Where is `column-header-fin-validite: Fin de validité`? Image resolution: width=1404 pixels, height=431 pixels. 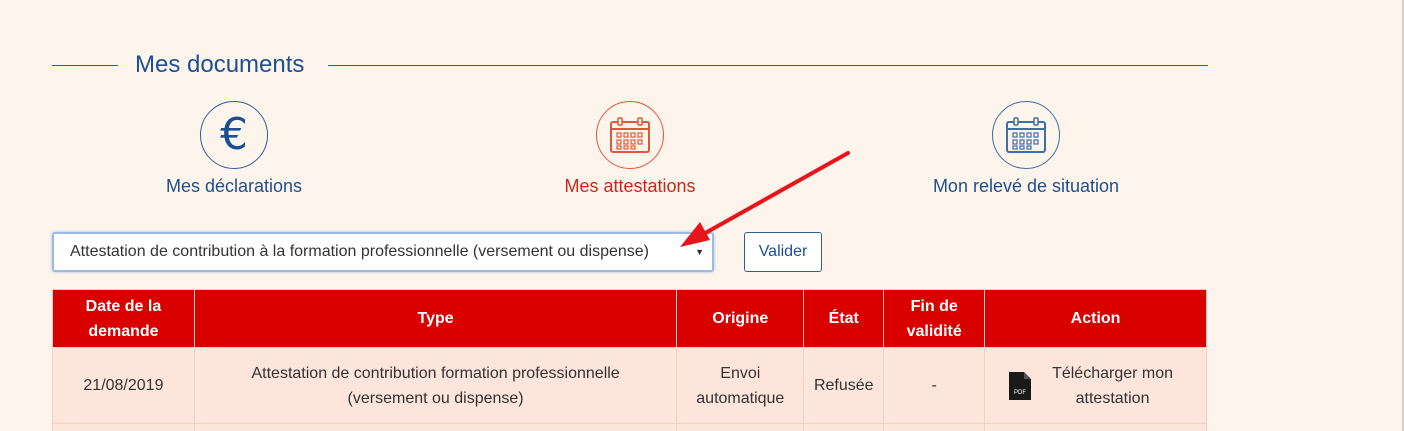
column-header-fin-validite: Fin de validité is located at coordinates (934, 318).